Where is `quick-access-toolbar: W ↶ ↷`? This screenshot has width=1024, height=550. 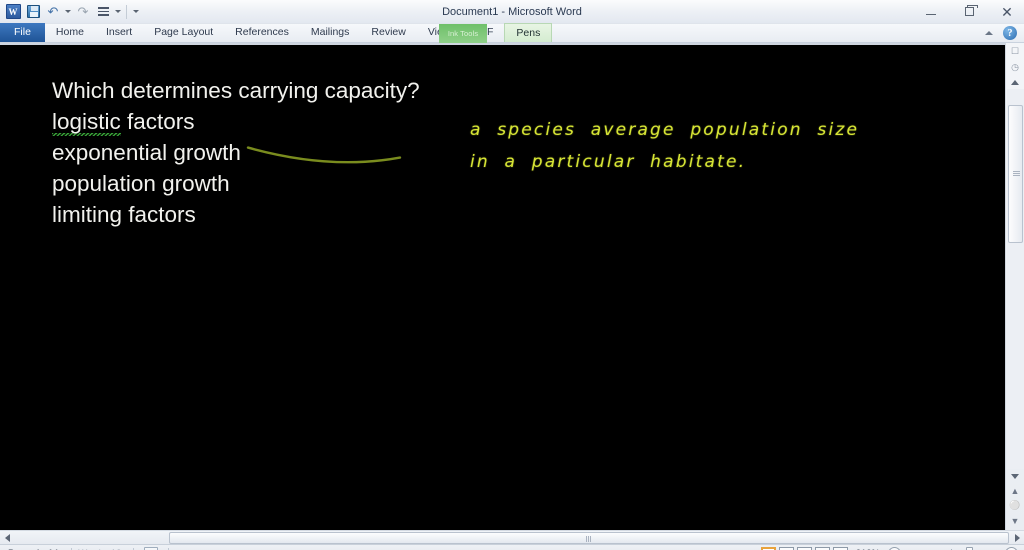
quick-access-toolbar: W ↶ ↷ is located at coordinates (70, 11).